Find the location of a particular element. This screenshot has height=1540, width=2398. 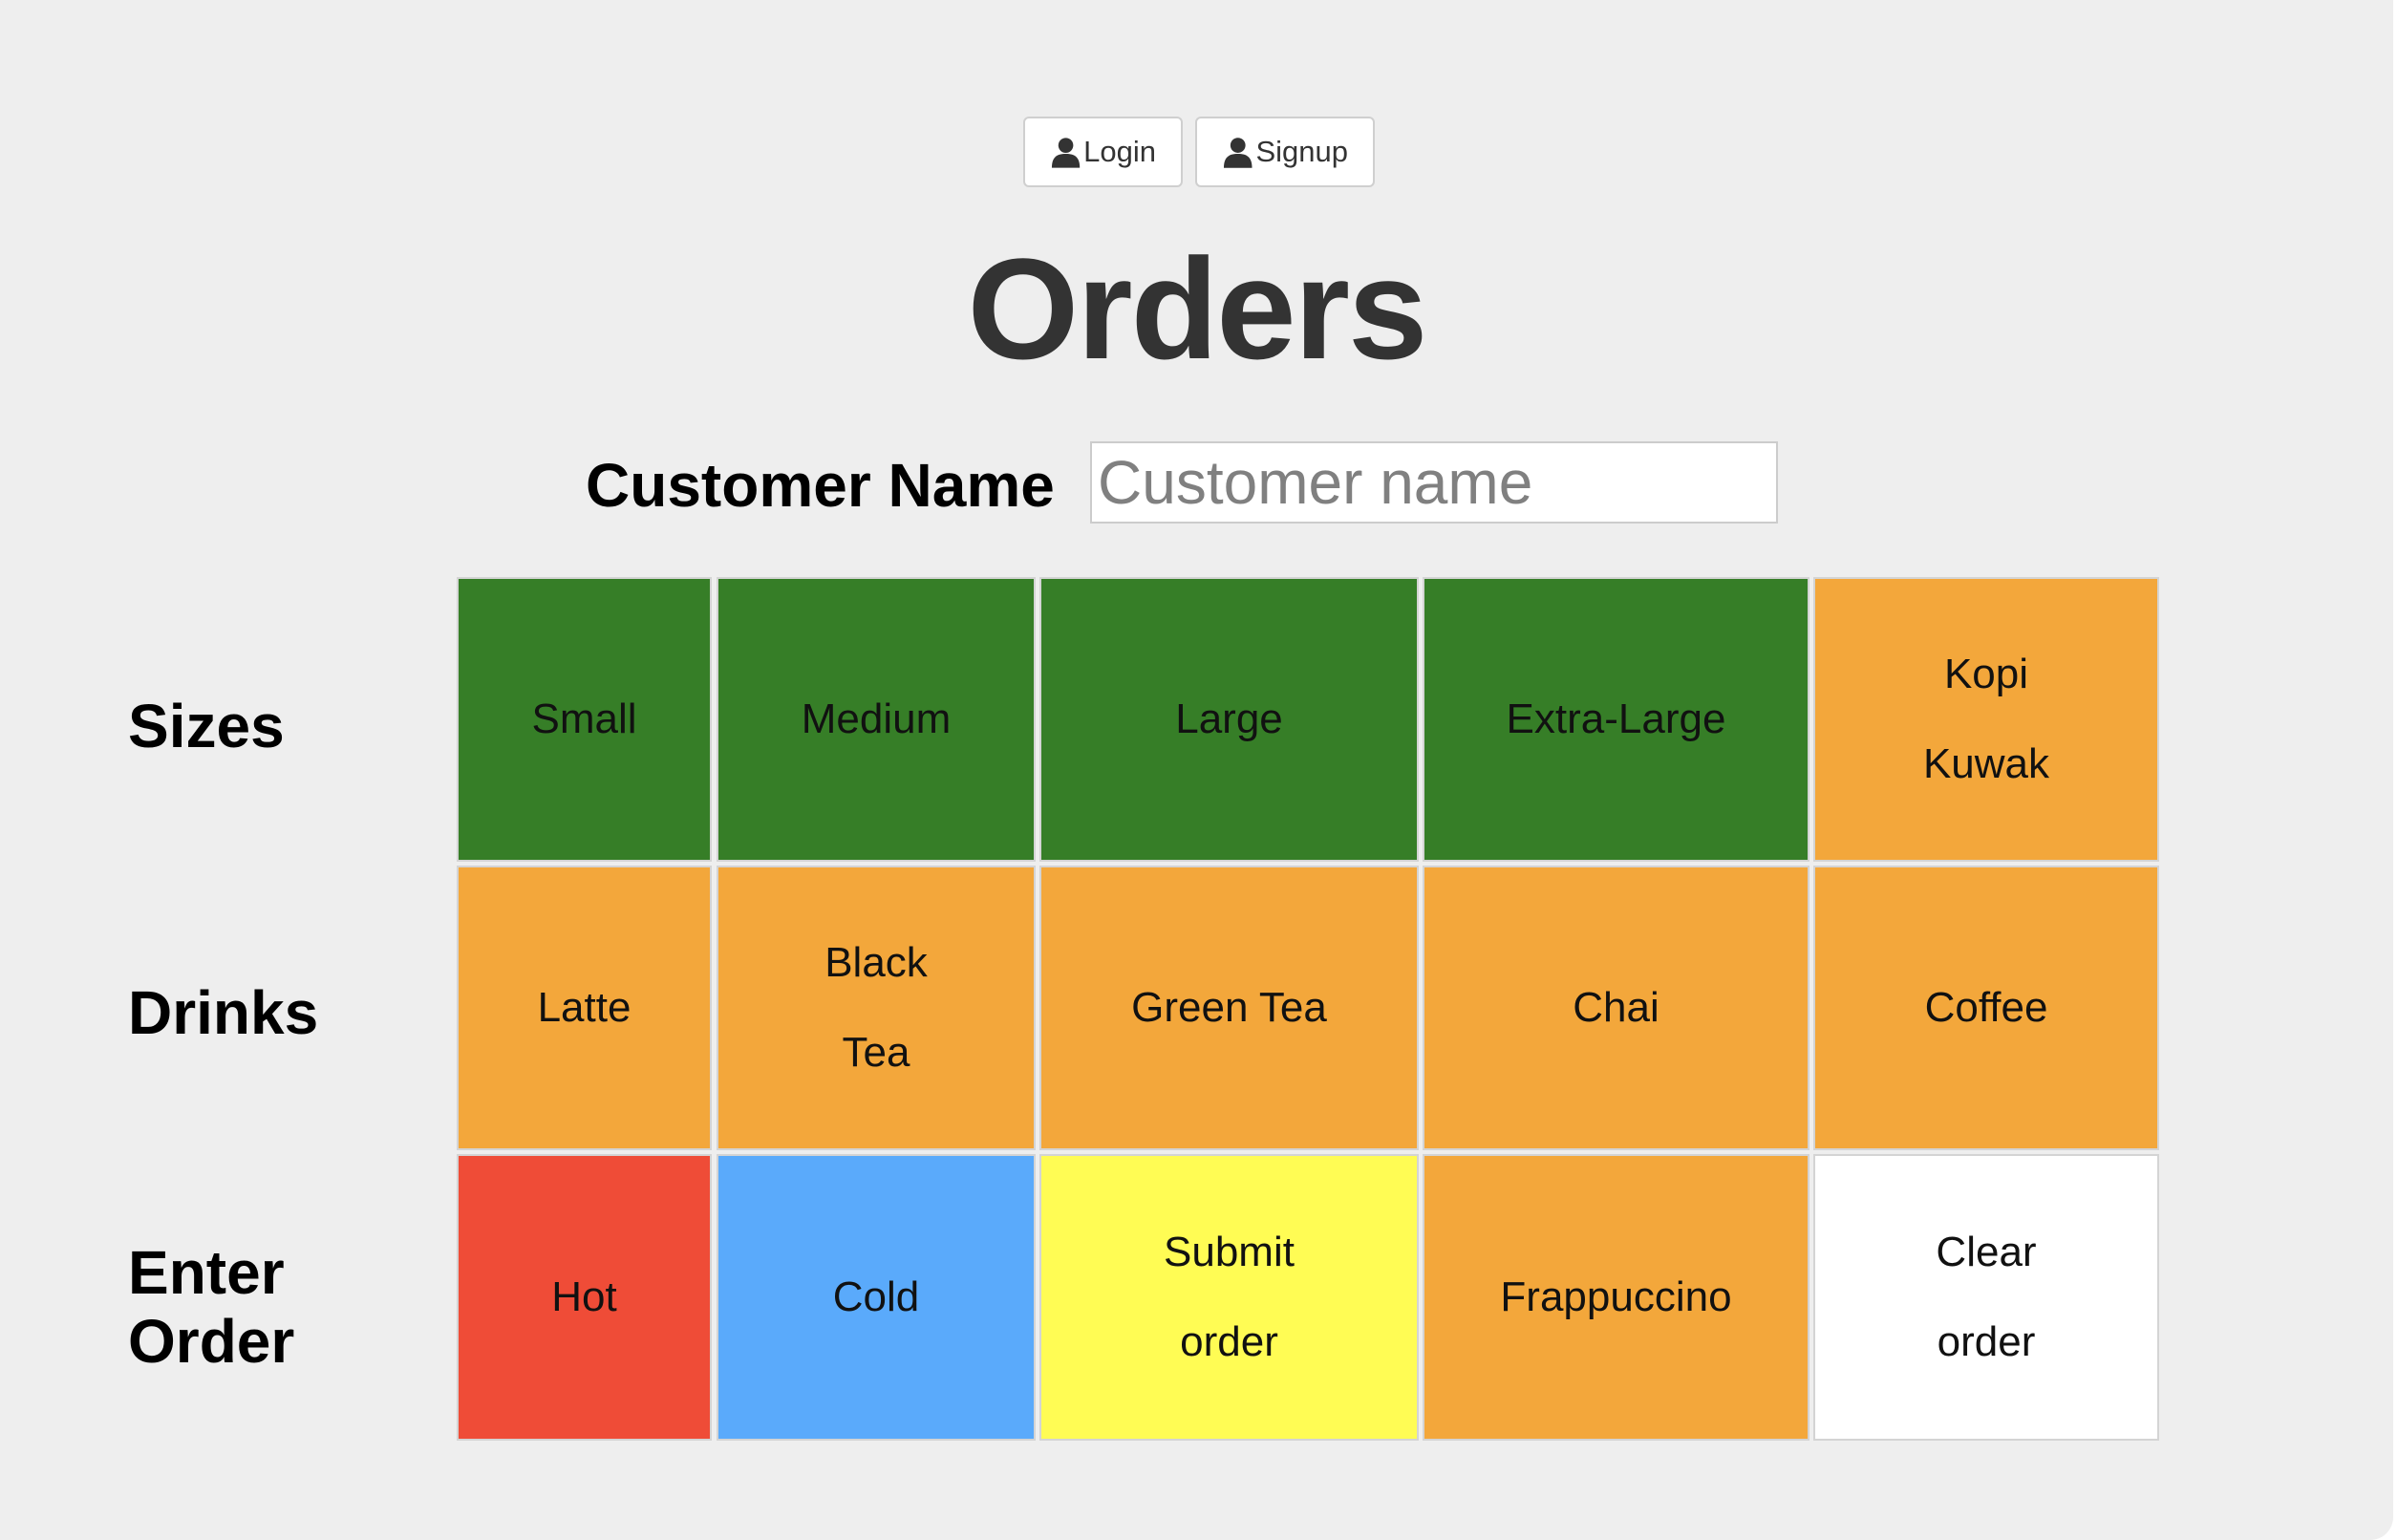

clear-order-button: Clear order is located at coordinates (1986, 1297).